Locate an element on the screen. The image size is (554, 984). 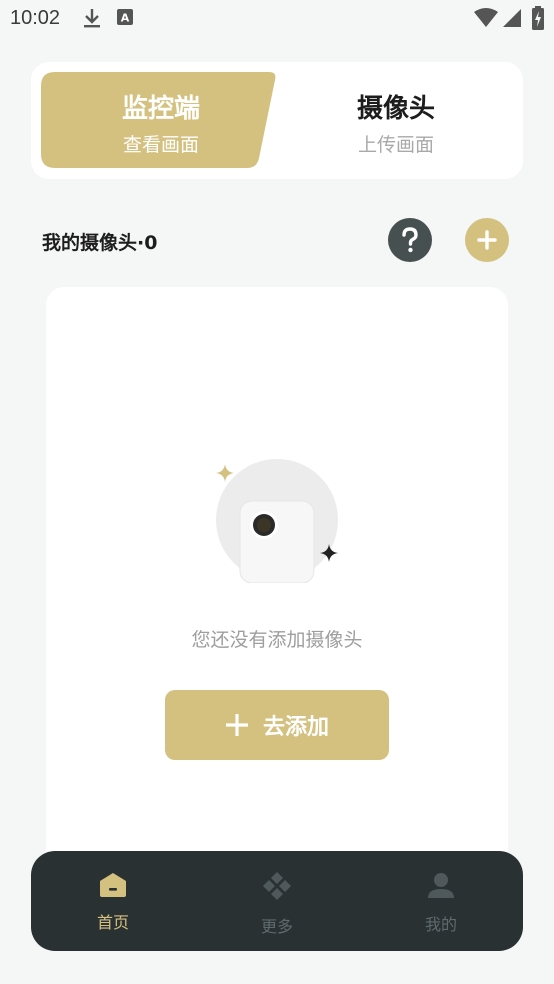
tab-camera-title: 摄像头 is located at coordinates (395, 109).